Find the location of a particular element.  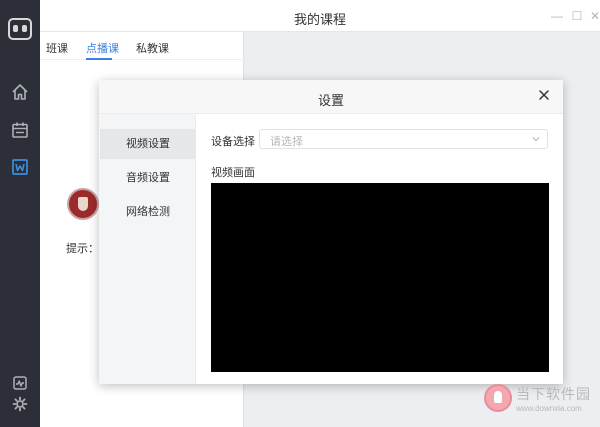

tab-class: 班课 is located at coordinates (57, 48).